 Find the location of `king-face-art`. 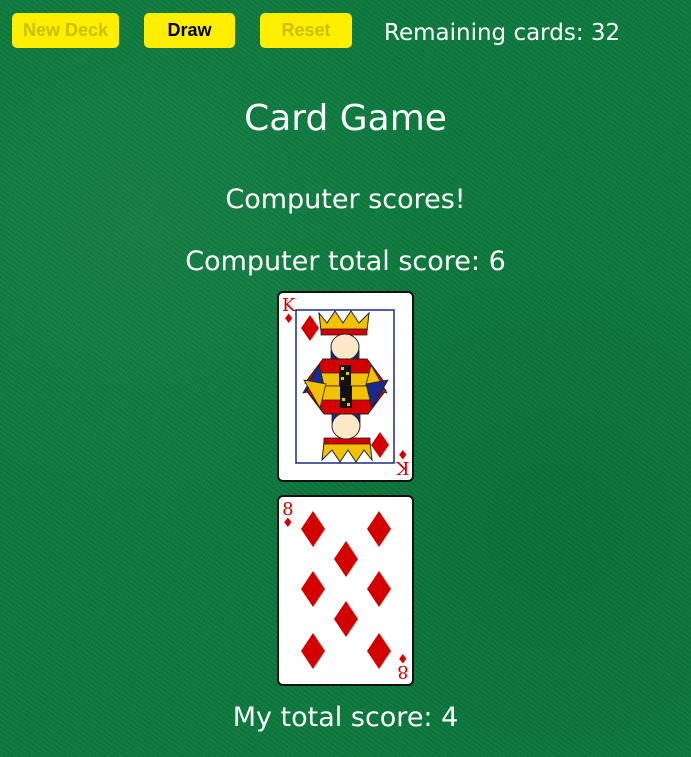

king-face-art is located at coordinates (345, 386).